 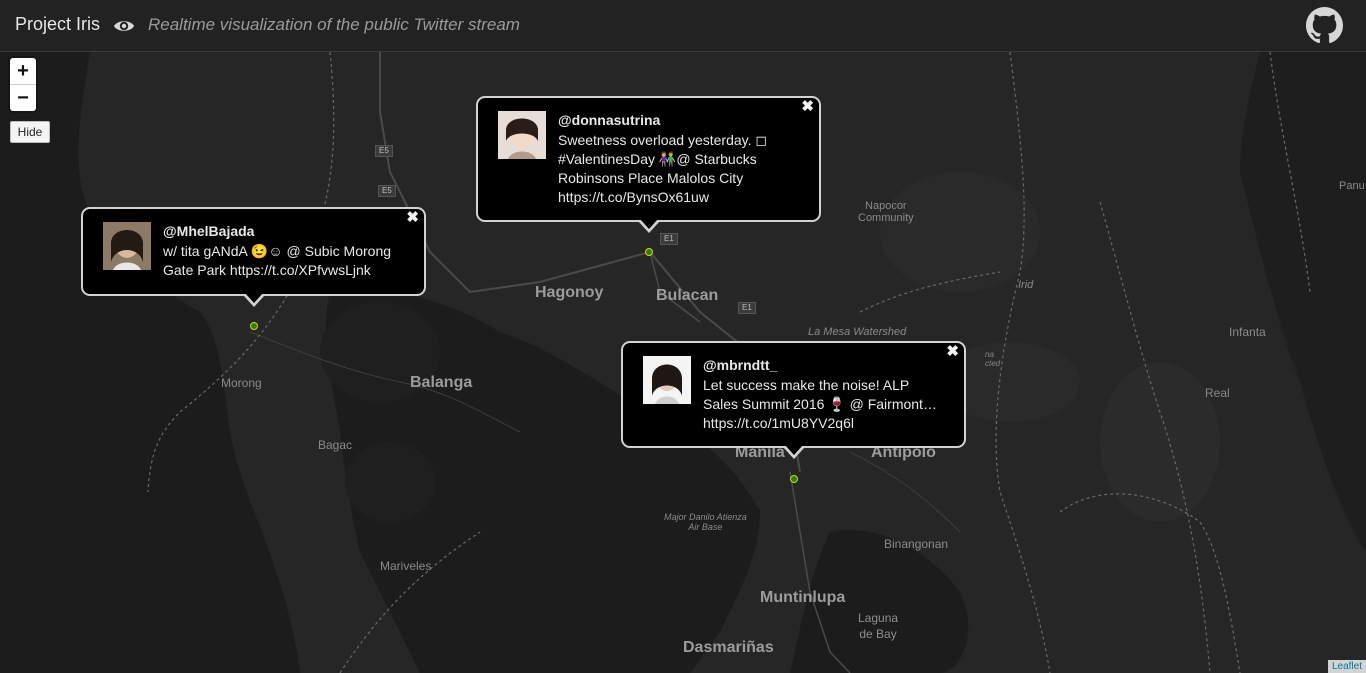 What do you see at coordinates (277, 270) in the screenshot?
I see `tweet-link: Gate Park https://t.co/XPfvwsLjnk` at bounding box center [277, 270].